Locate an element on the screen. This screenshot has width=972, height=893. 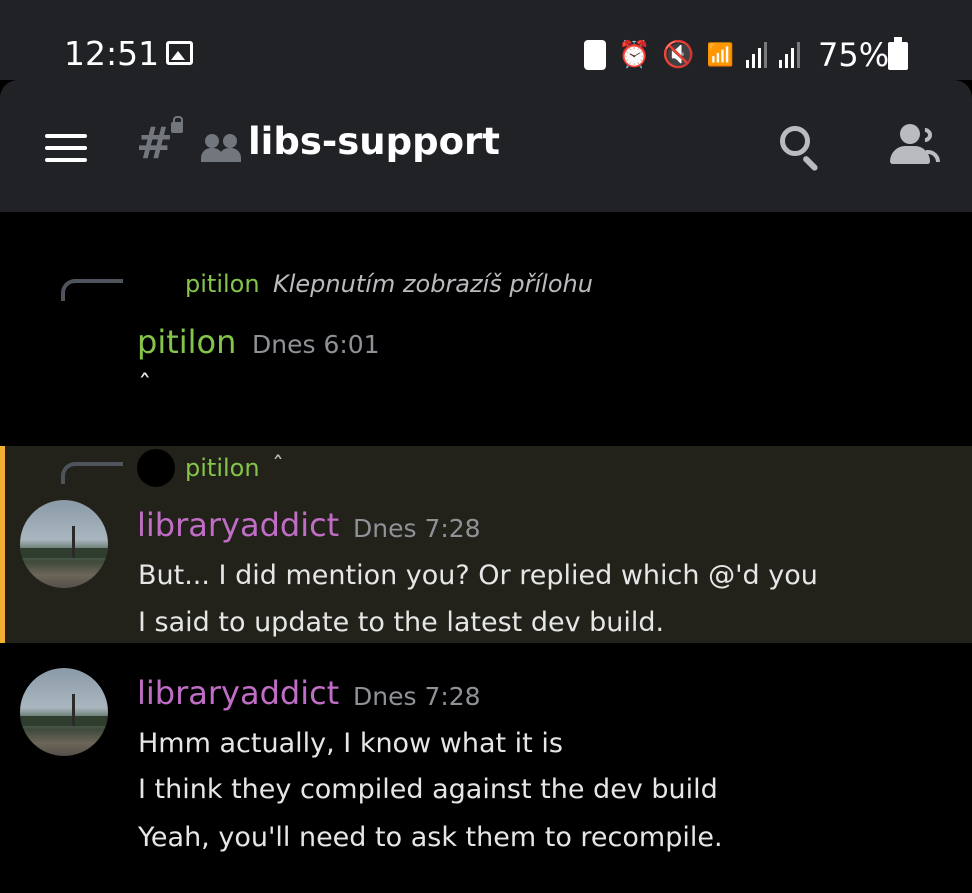
members-only-icon is located at coordinates (223, 148).